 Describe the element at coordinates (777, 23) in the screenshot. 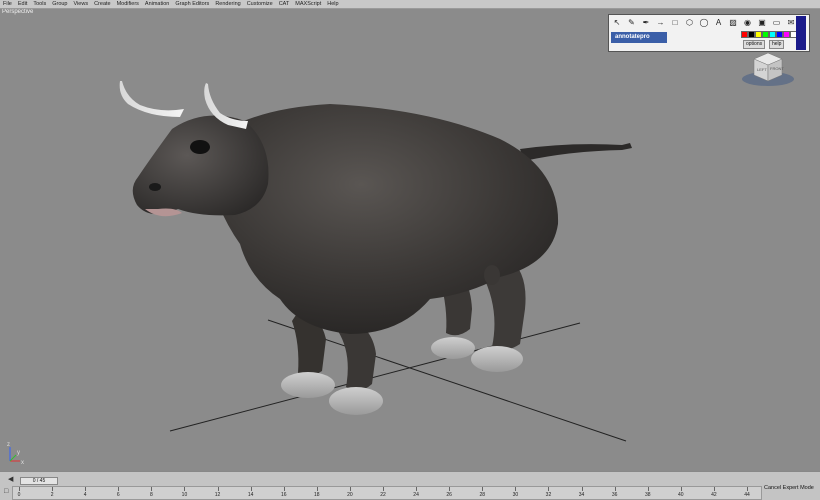

I see `eraser-icon: ▭` at that location.